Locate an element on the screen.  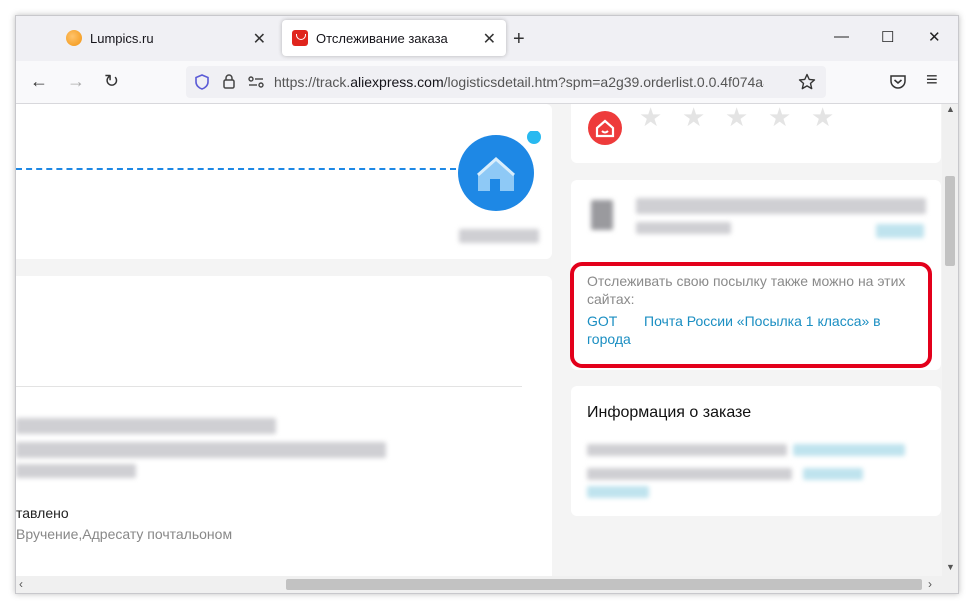
minimize-button: — is located at coordinates (841, 36).